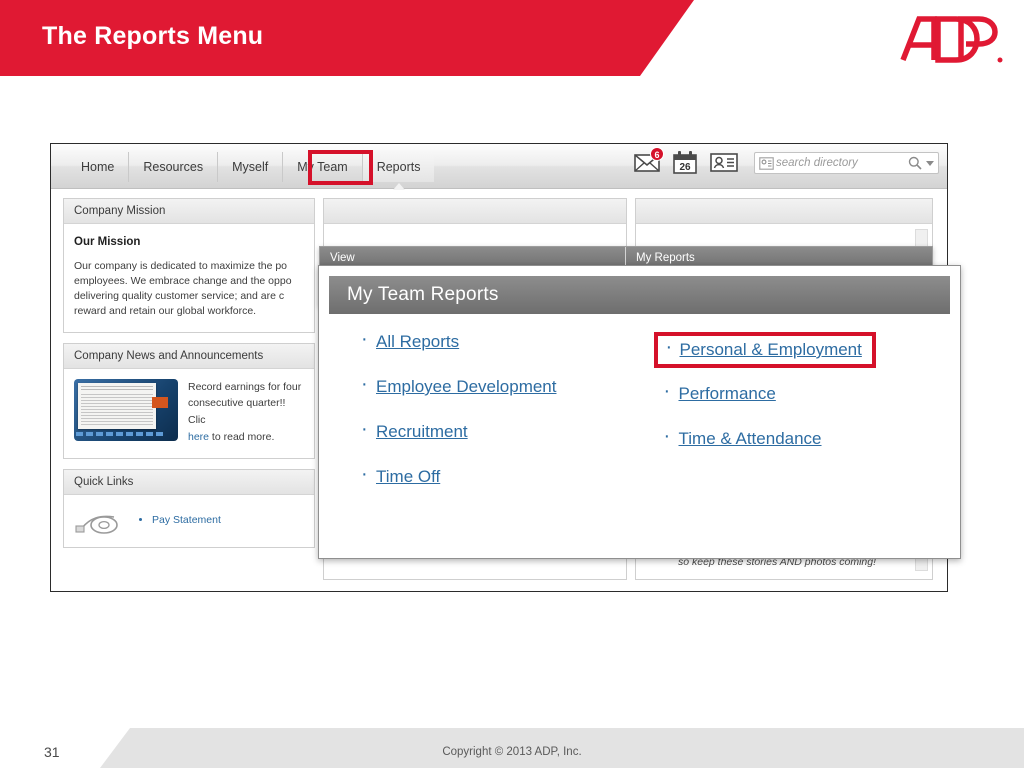 The image size is (1024, 768). Describe the element at coordinates (649, 161) in the screenshot. I see `envelope-icon: 6` at that location.